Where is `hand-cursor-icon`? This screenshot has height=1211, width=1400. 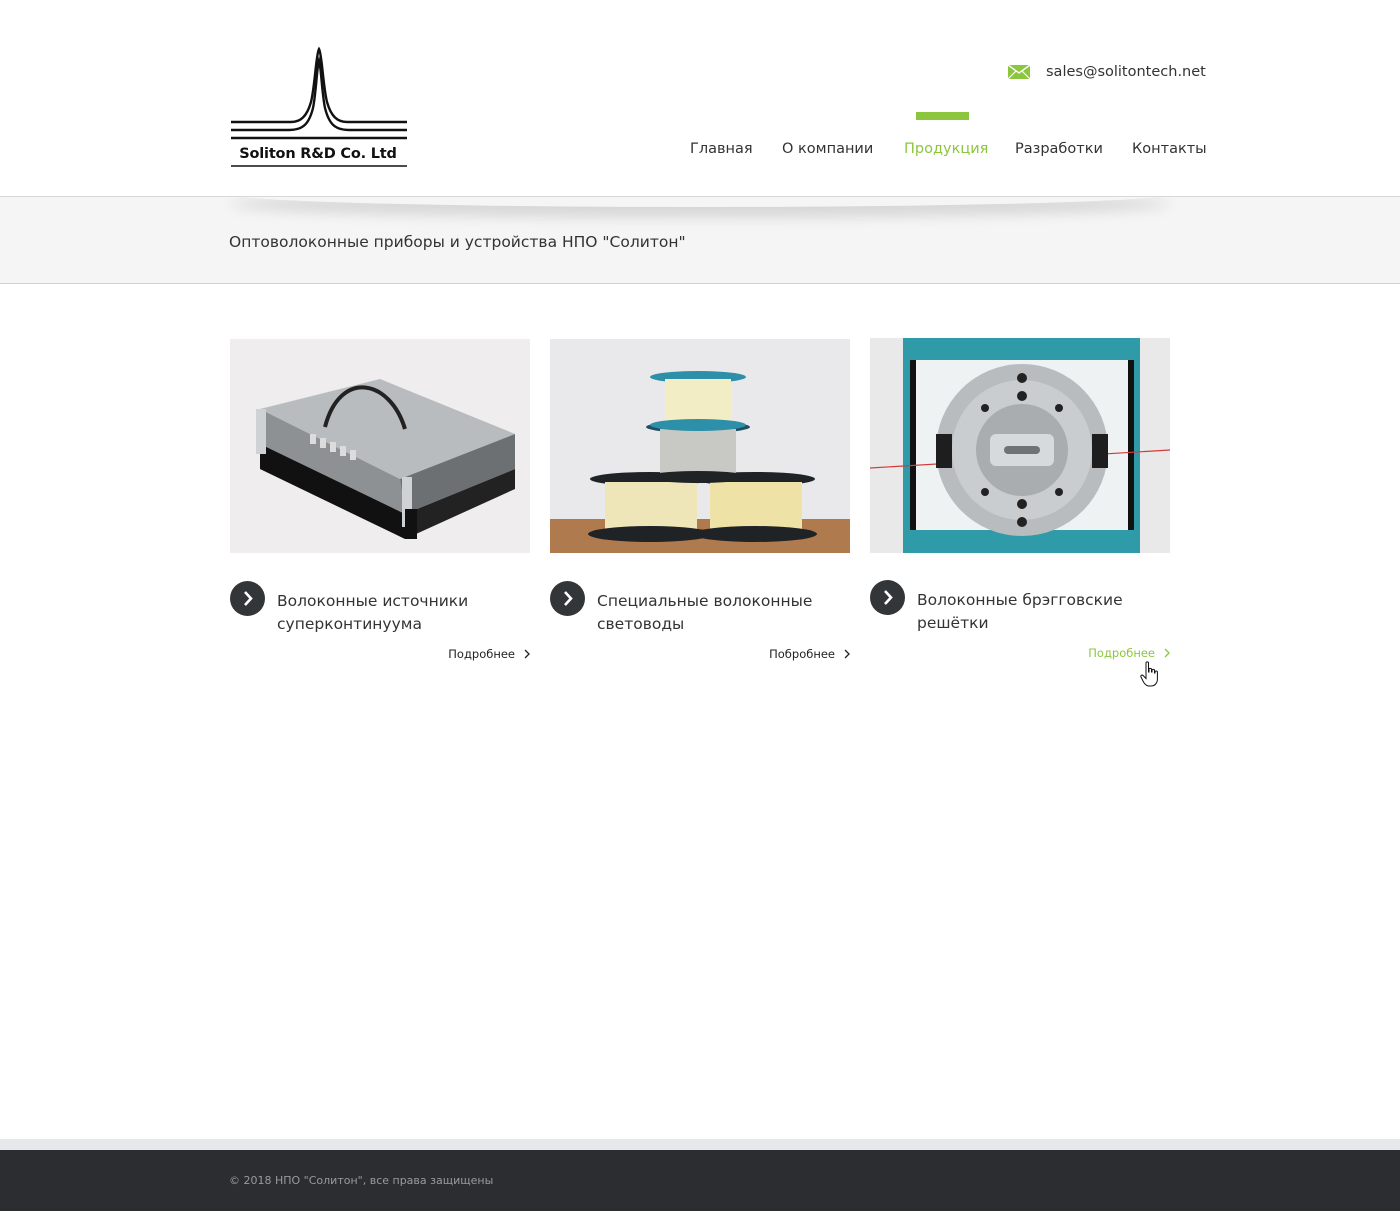
hand-cursor-icon is located at coordinates (1149, 674).